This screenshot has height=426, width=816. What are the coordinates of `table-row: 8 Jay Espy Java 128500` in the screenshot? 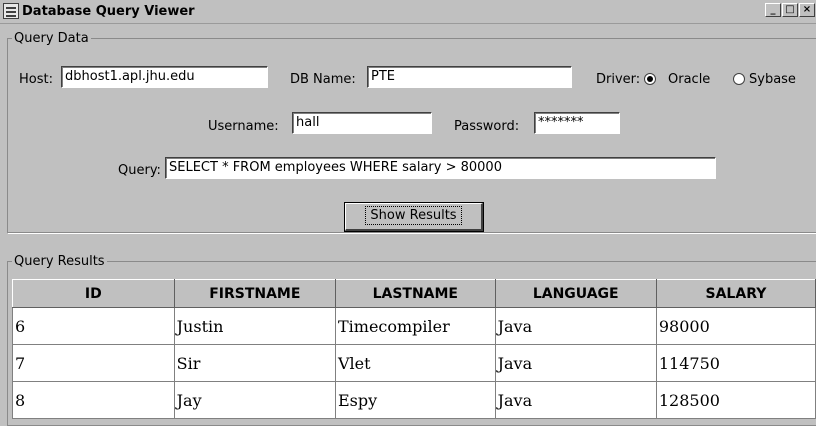 It's located at (414, 400).